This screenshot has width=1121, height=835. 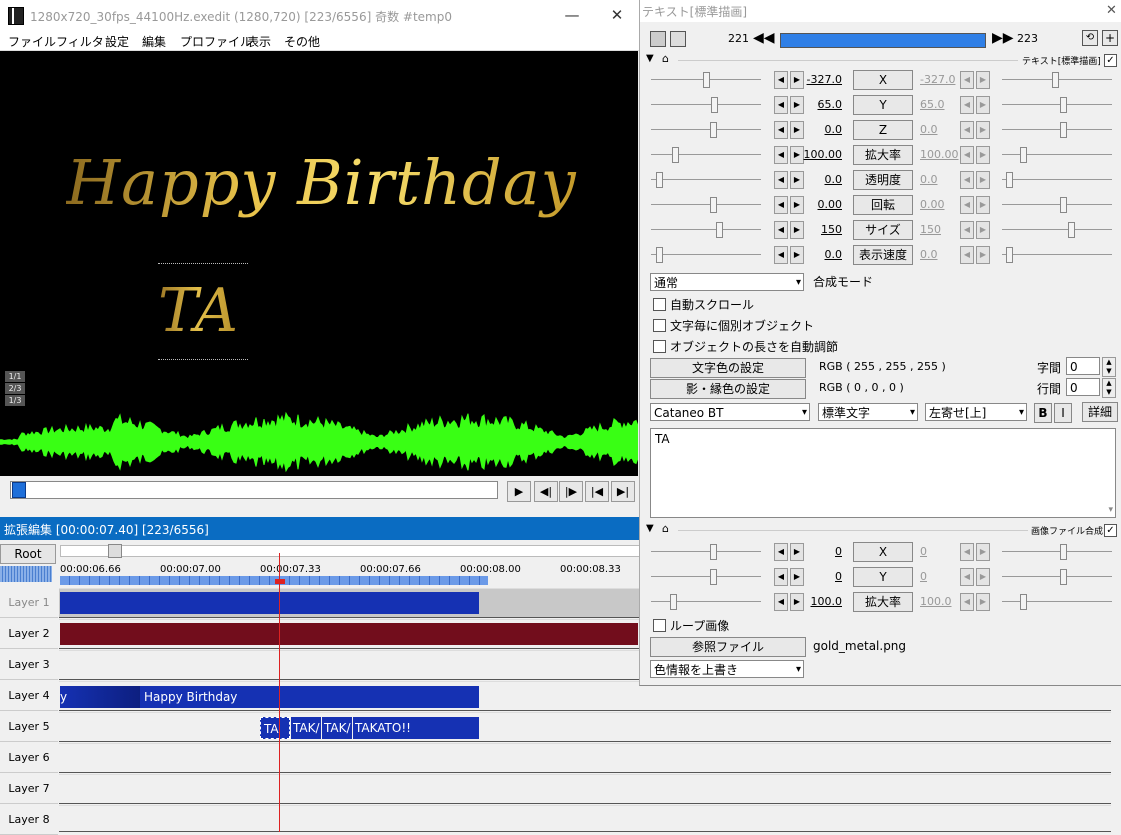 What do you see at coordinates (883, 180) in the screenshot?
I see `param-label-button: 透明度` at bounding box center [883, 180].